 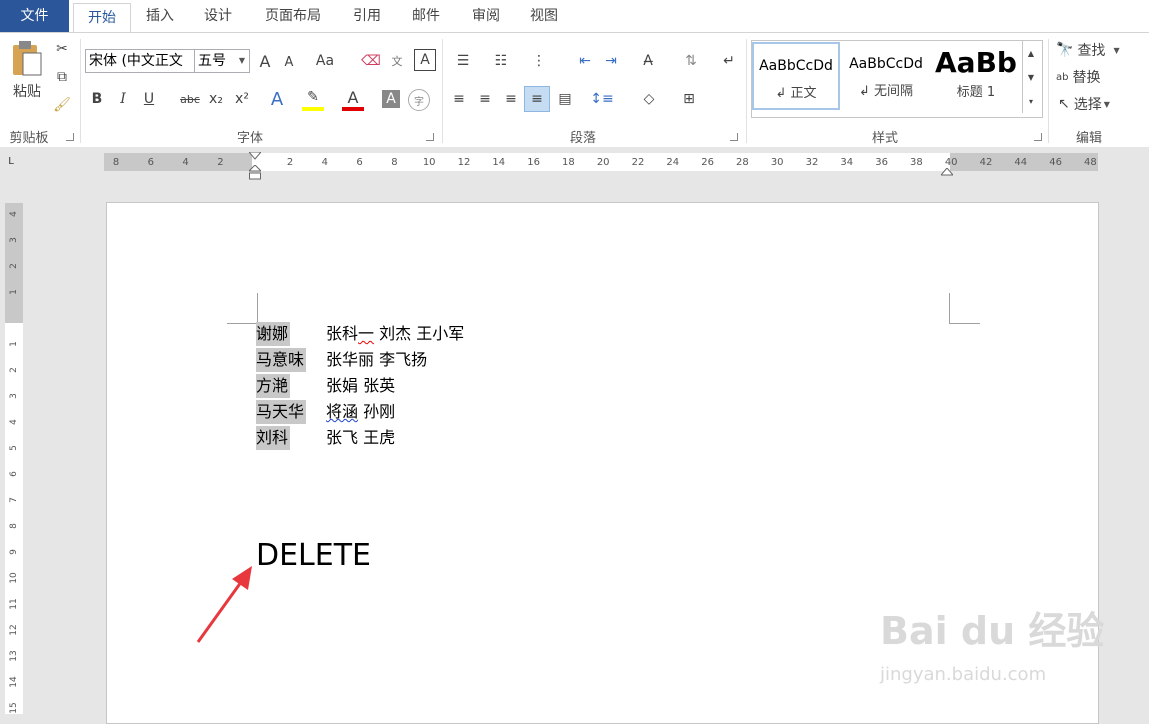 What do you see at coordinates (160, 16) in the screenshot?
I see `tab-insert: 插入` at bounding box center [160, 16].